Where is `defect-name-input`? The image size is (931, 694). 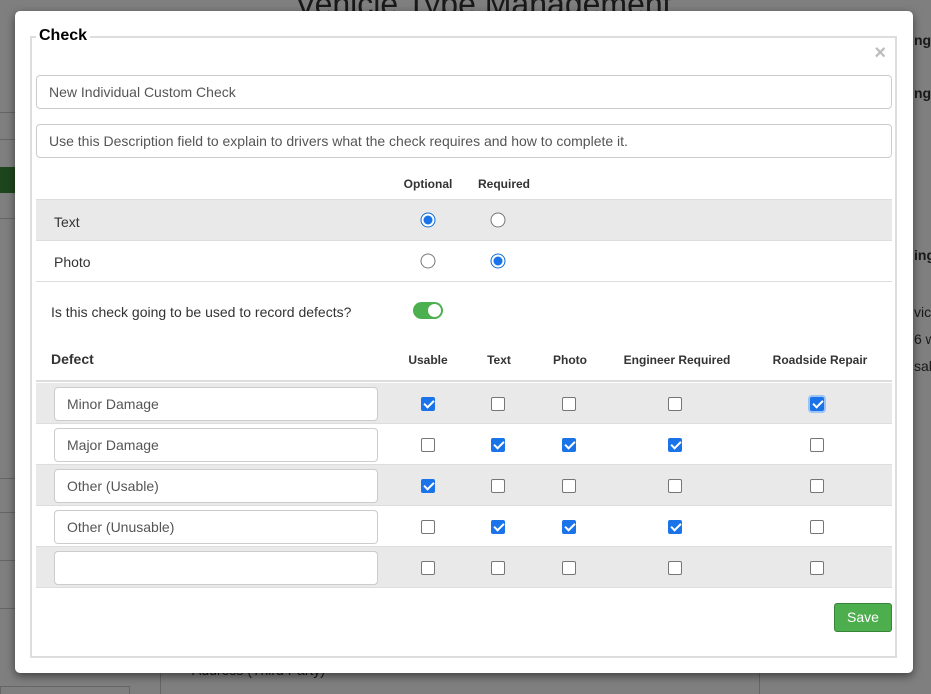
defect-name-input is located at coordinates (216, 568).